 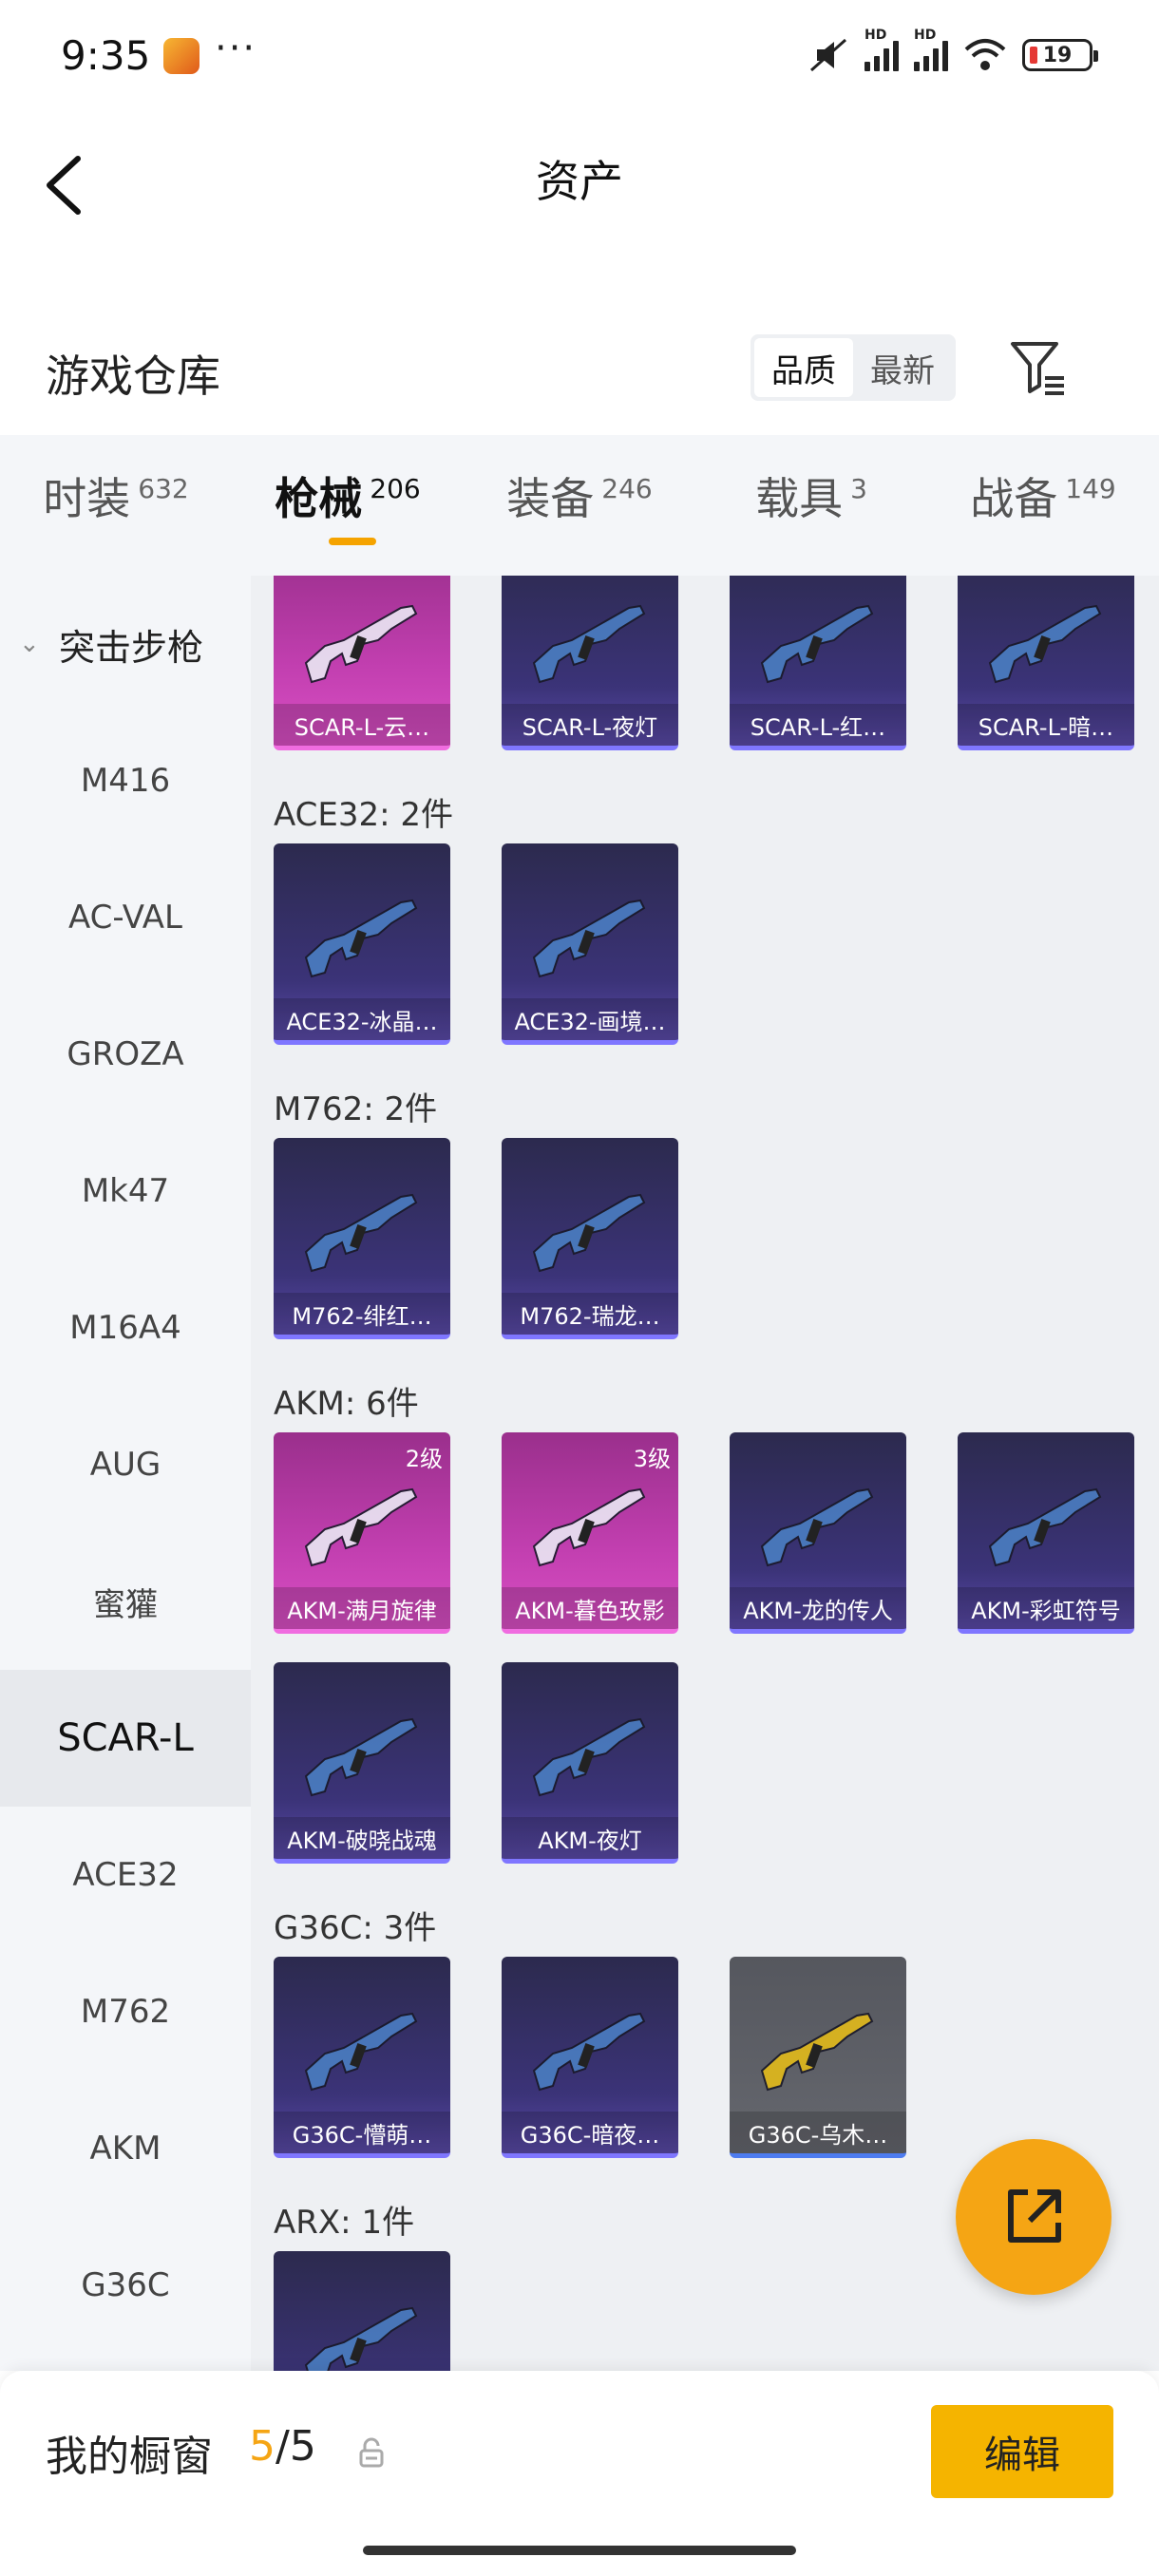 I want to click on page-header: 资产, so click(x=579, y=178).